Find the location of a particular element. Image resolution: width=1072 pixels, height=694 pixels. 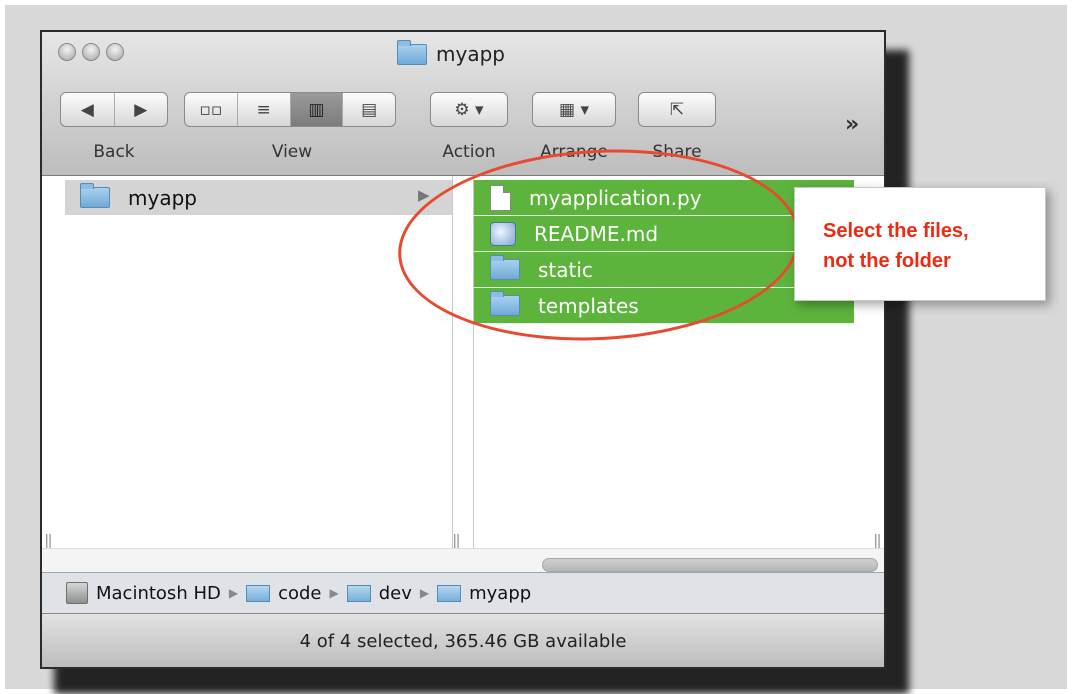

back-label: Back is located at coordinates (114, 152).